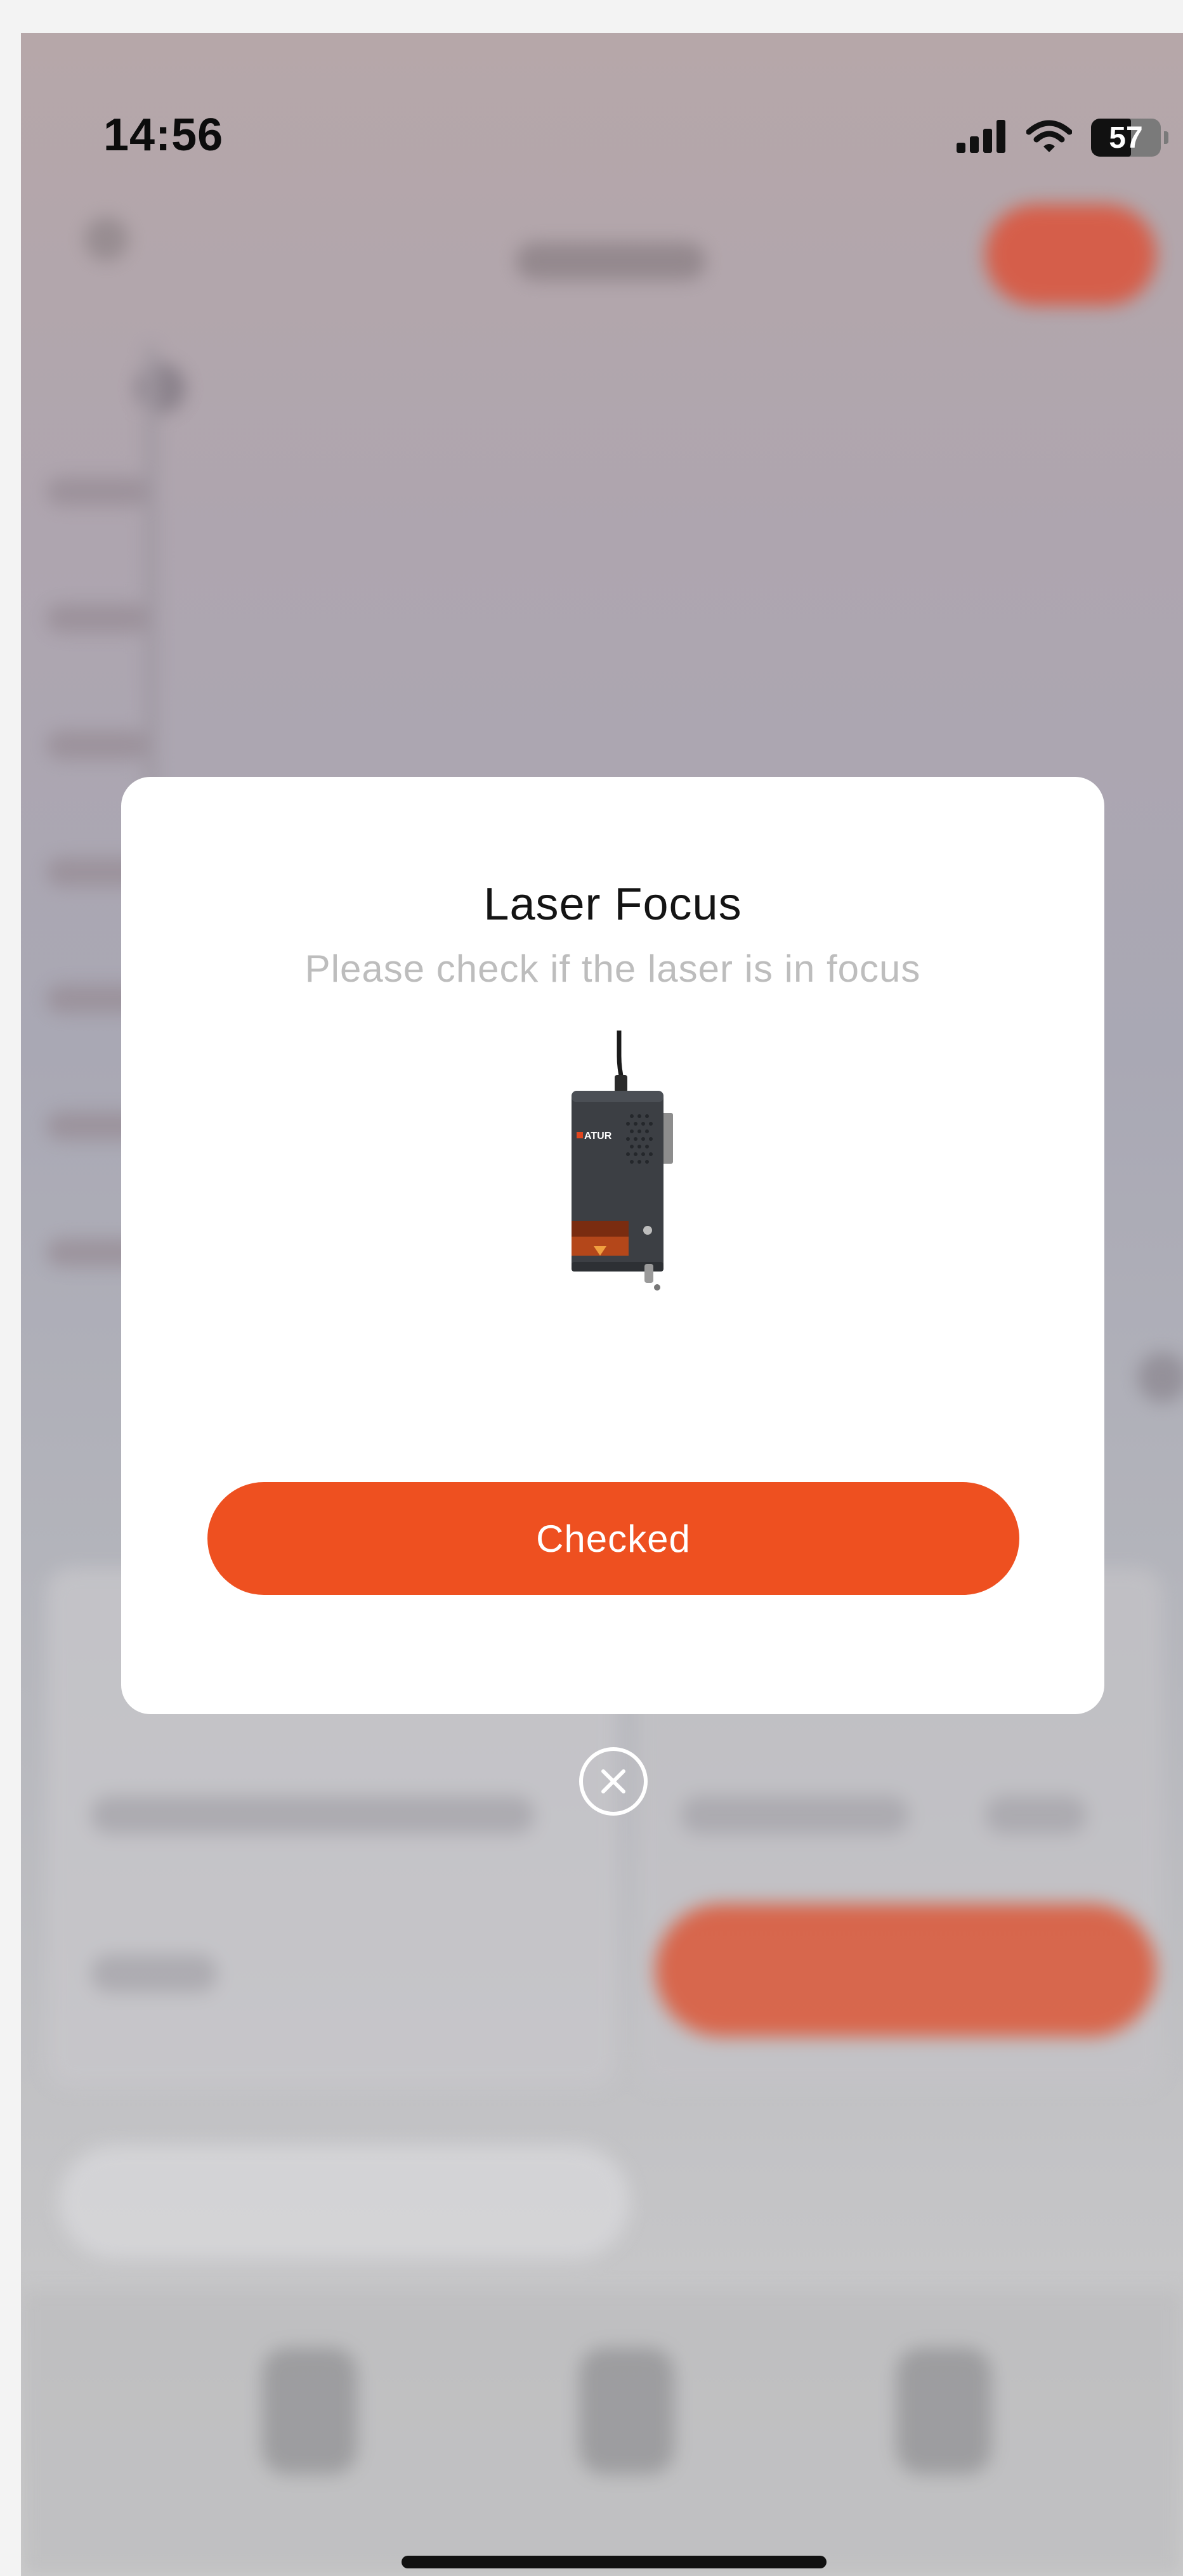  I want to click on close-dialog-button, so click(613, 1782).